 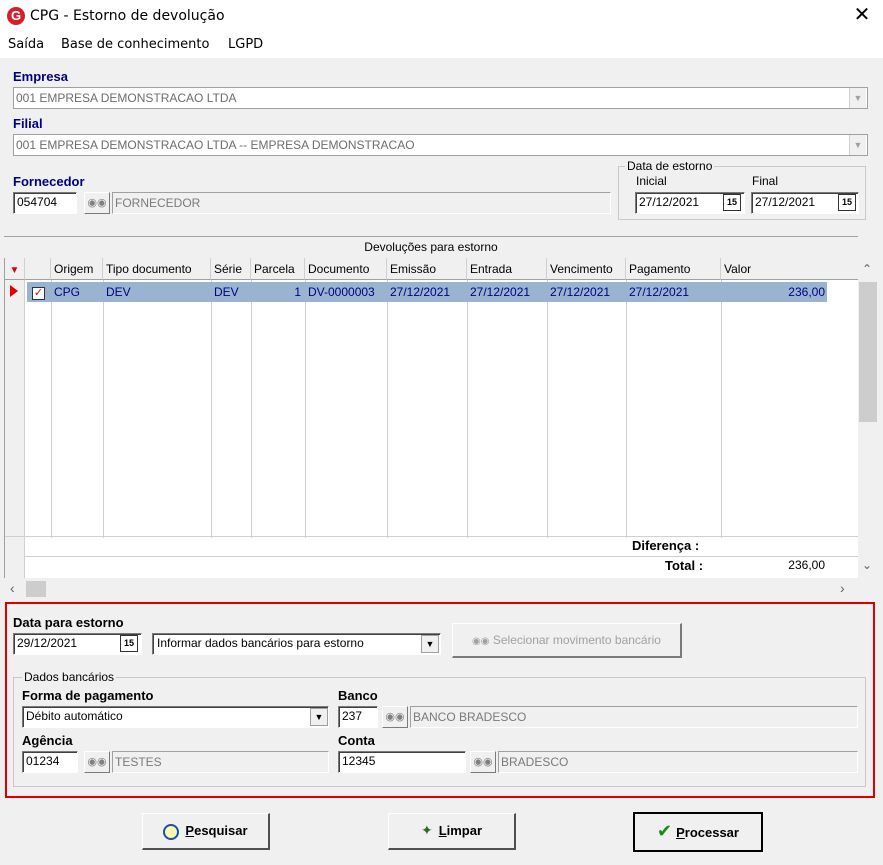 What do you see at coordinates (15, 557) in the screenshot?
I see `footer-indicator` at bounding box center [15, 557].